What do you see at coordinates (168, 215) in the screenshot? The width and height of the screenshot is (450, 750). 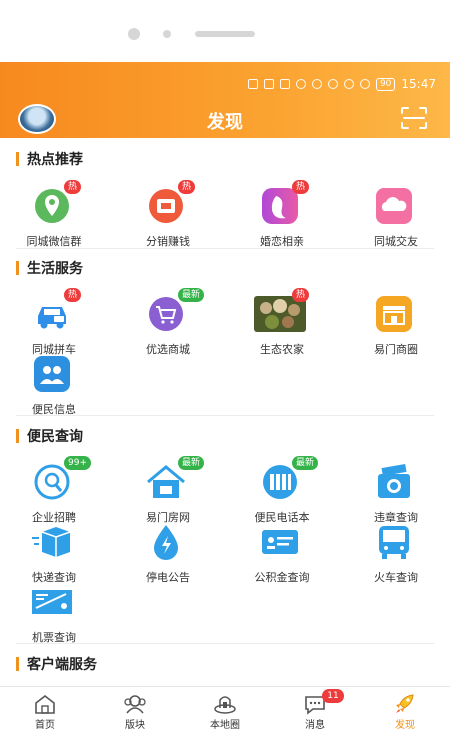 I see `grid-item-distribution: 热 分销赚钱` at bounding box center [168, 215].